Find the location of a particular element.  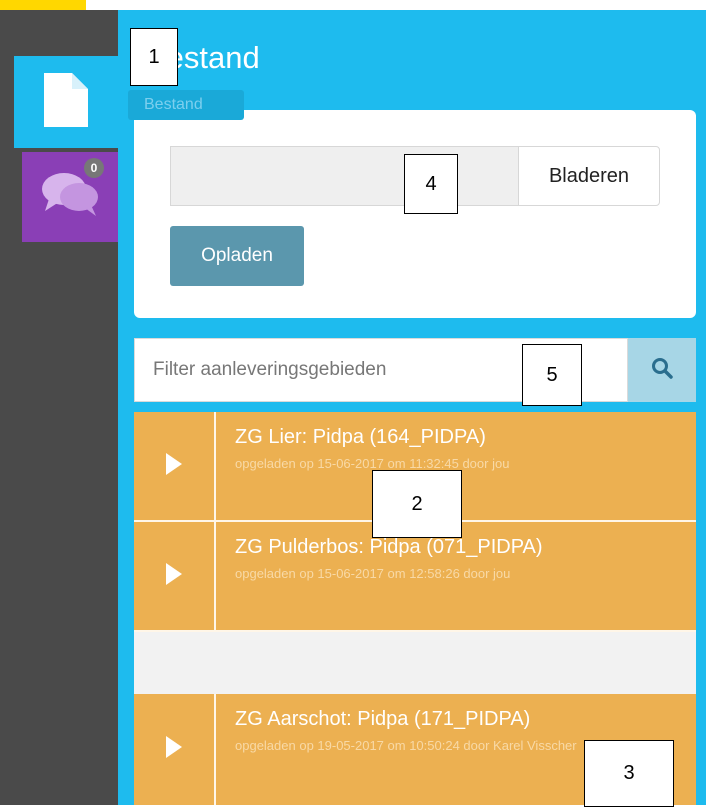

top-strip is located at coordinates (353, 5).